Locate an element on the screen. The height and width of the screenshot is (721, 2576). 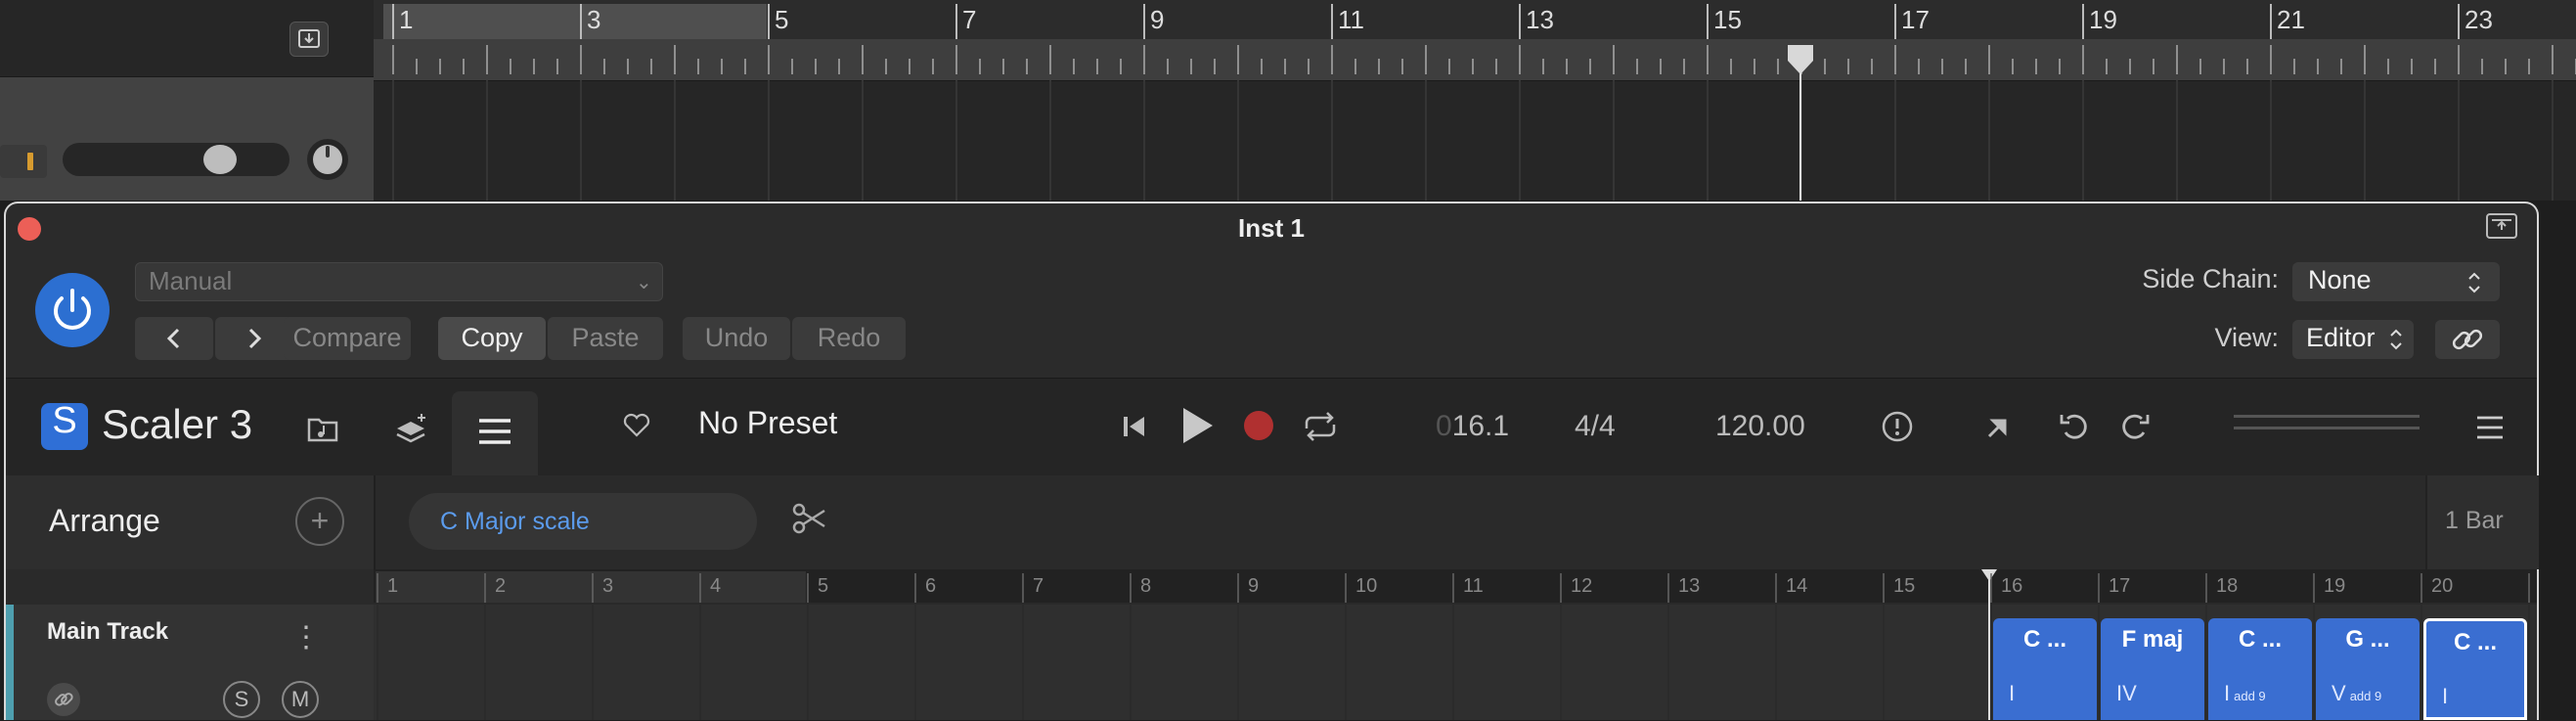
compare-button: Compare is located at coordinates (347, 338).